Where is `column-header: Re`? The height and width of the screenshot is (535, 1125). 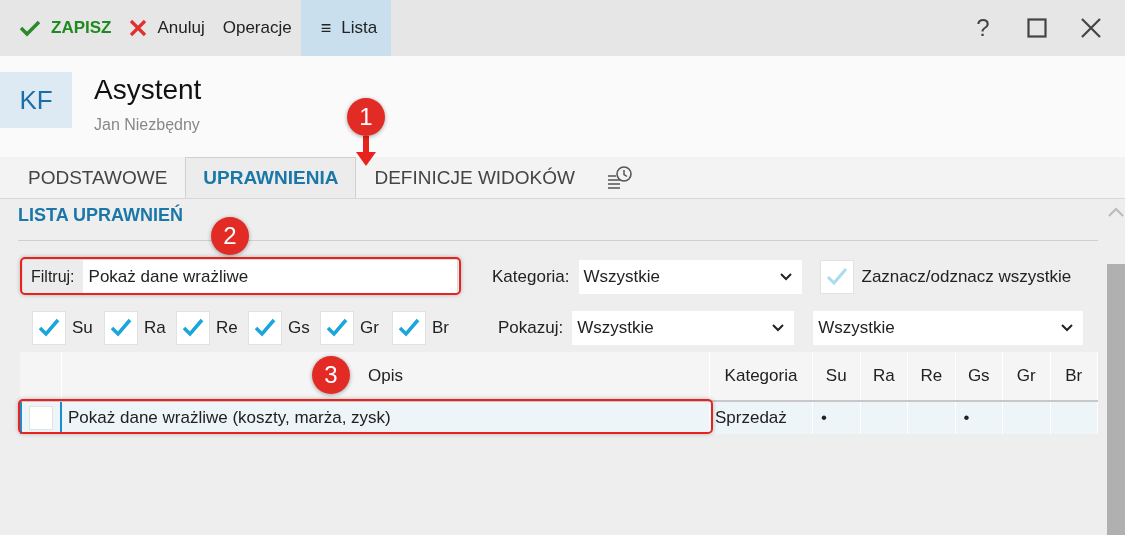
column-header: Re is located at coordinates (932, 376).